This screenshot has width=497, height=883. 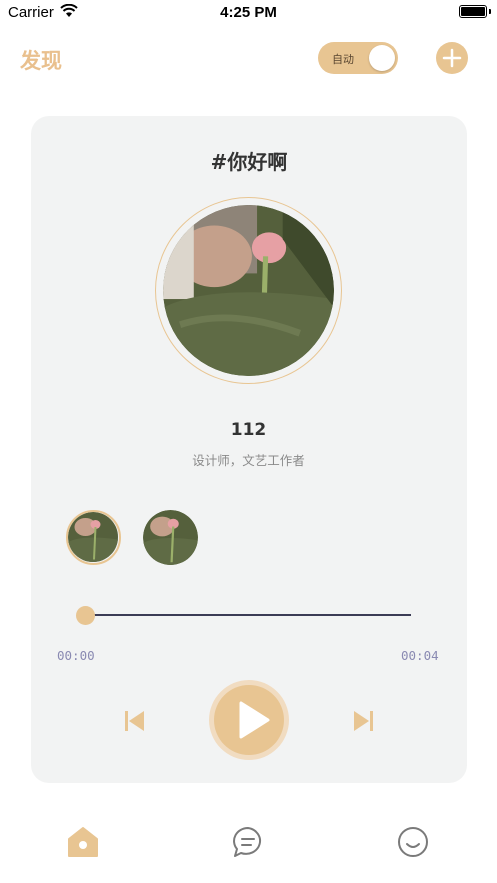 What do you see at coordinates (41, 61) in the screenshot?
I see `page-title: 发现` at bounding box center [41, 61].